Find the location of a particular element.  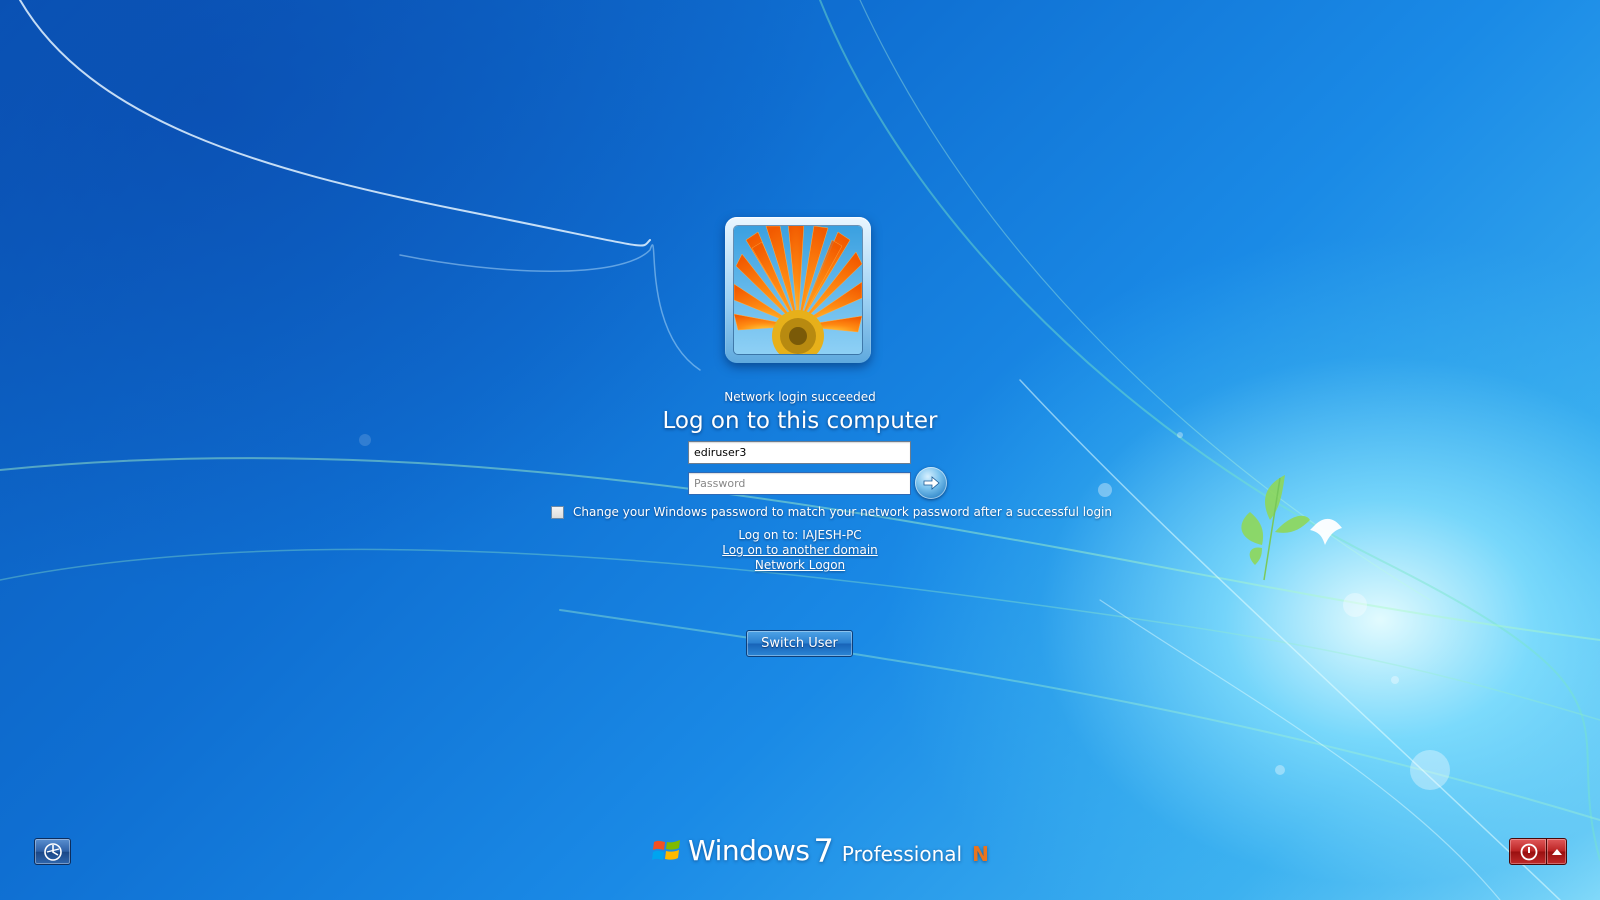

change-password-checkbox is located at coordinates (557, 512).